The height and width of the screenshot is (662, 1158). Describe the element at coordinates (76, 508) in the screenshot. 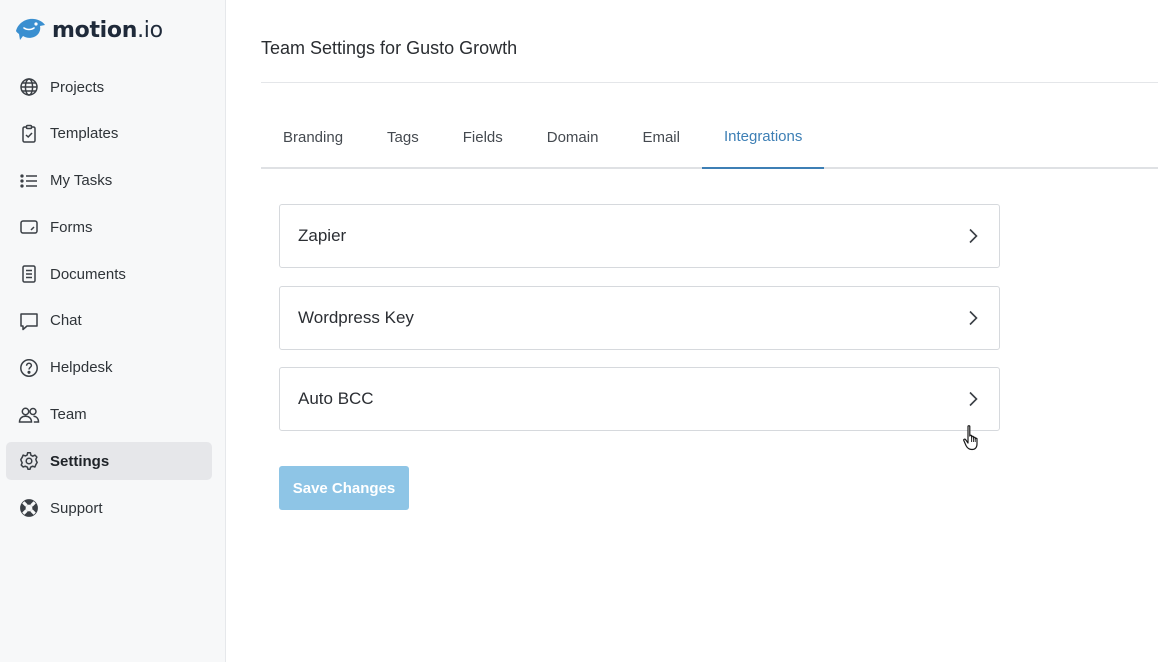

I see `sidebar-item-label: Support` at that location.